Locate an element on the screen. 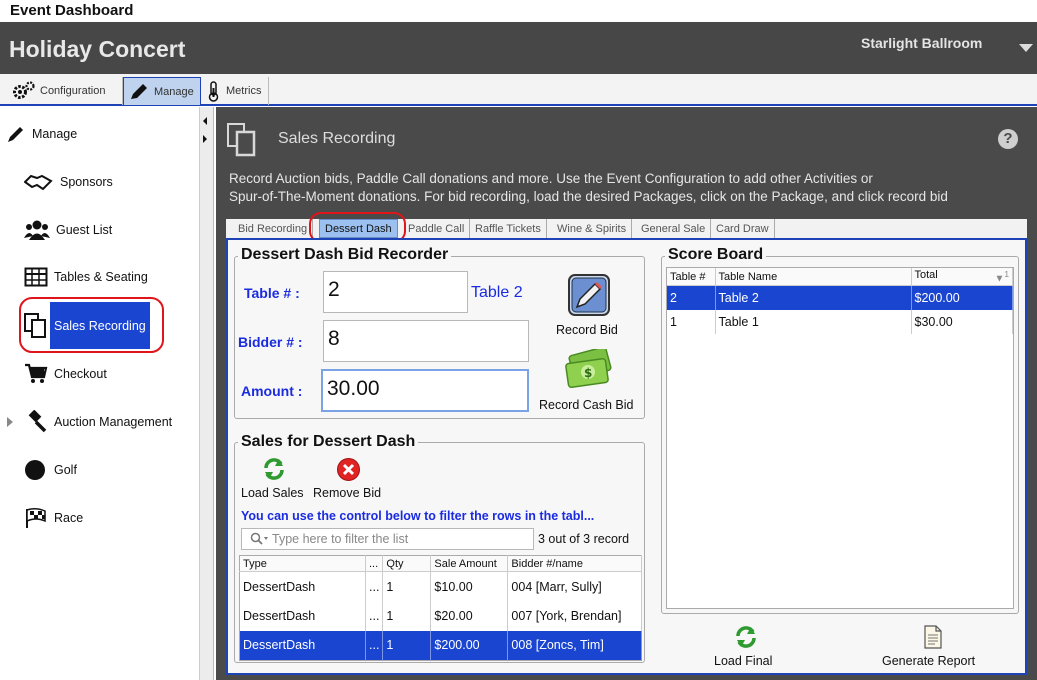 The width and height of the screenshot is (1037, 680). table-header-row: Type ... Qty Sale Amount Bidder #/name is located at coordinates (440, 563).